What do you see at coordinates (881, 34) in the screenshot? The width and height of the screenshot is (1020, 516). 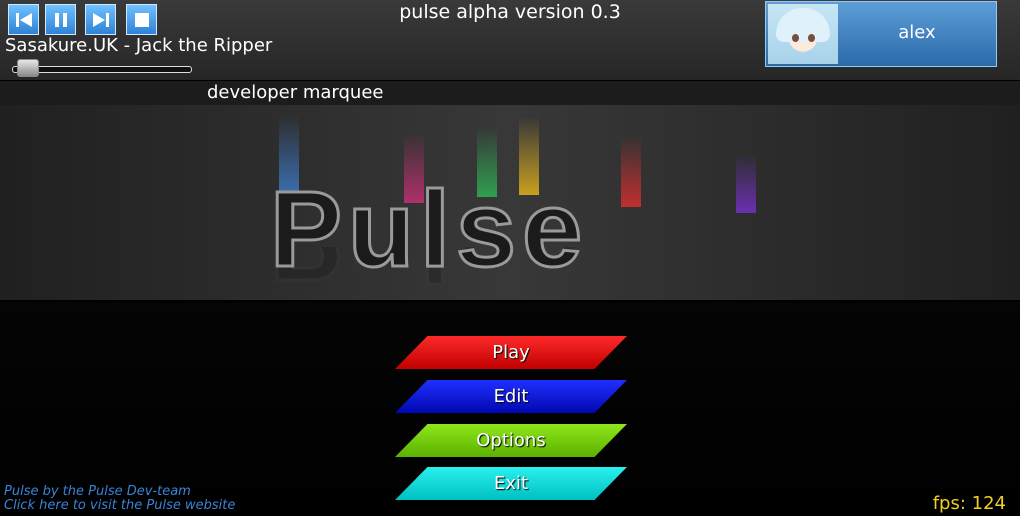 I see `user-panel: alex` at bounding box center [881, 34].